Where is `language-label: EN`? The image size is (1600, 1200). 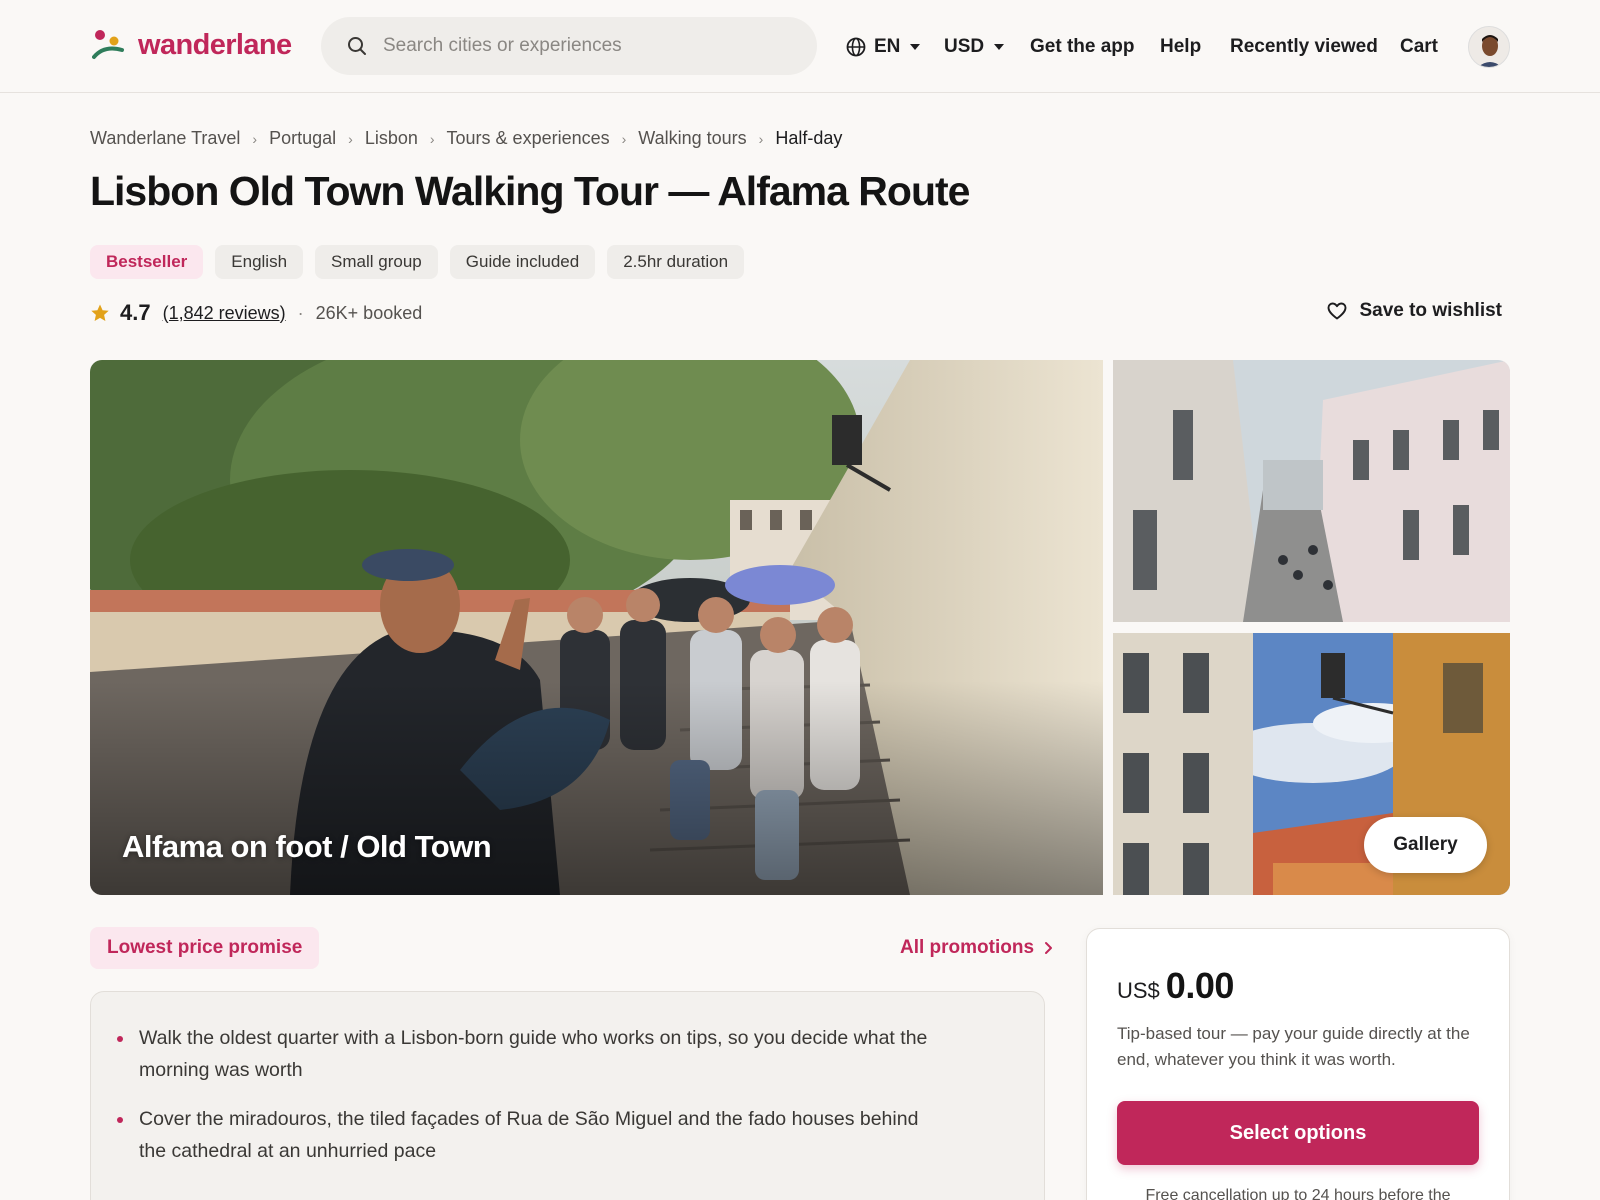 language-label: EN is located at coordinates (887, 46).